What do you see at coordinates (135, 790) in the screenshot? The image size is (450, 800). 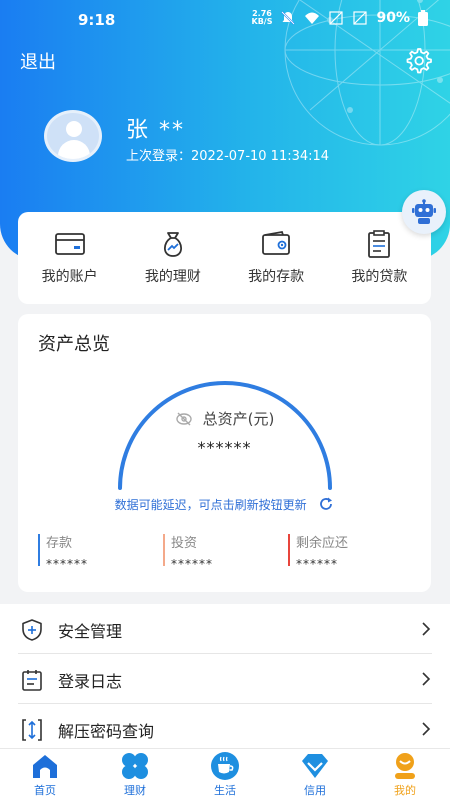 I see `tab-label: 理财` at bounding box center [135, 790].